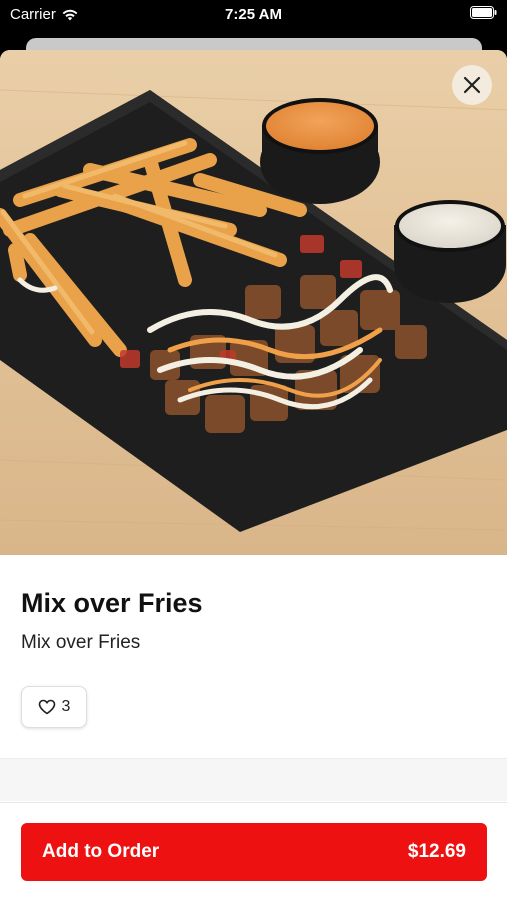  What do you see at coordinates (253, 779) in the screenshot?
I see `section-divider` at bounding box center [253, 779].